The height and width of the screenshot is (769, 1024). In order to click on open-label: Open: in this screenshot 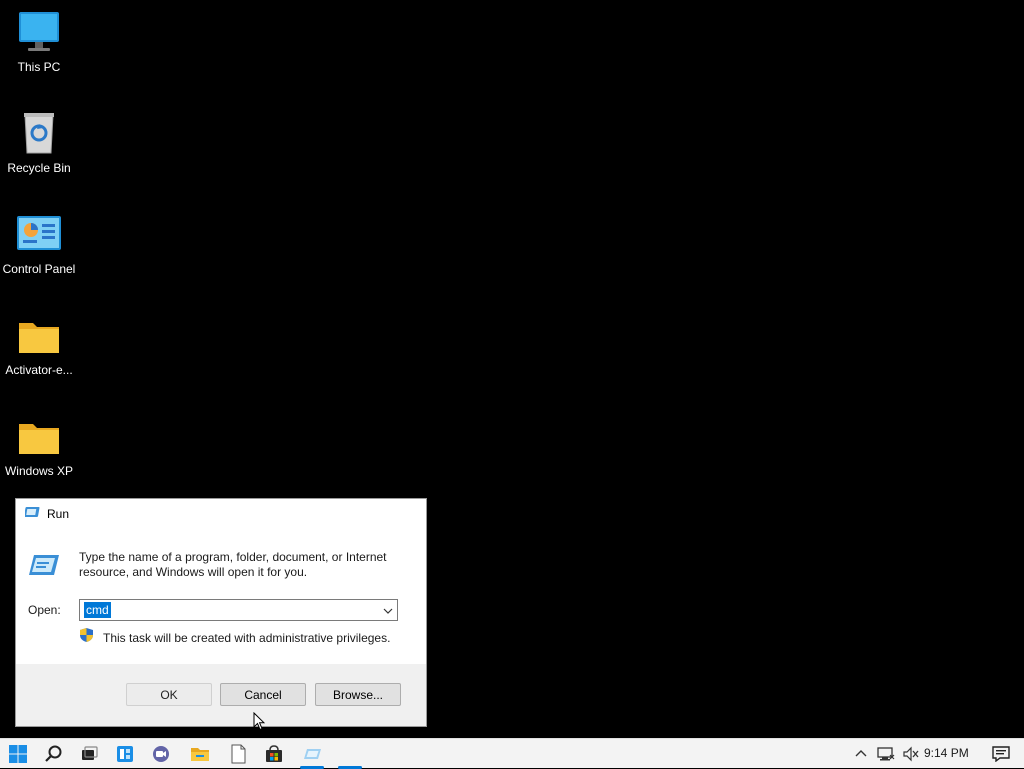, I will do `click(44, 610)`.